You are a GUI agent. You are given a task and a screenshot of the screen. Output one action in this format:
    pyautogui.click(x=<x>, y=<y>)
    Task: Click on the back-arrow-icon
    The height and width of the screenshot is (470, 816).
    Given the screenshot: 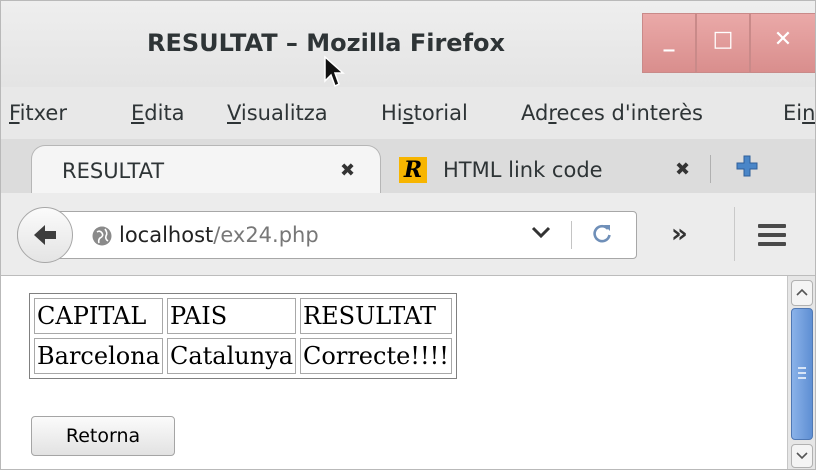 What is the action you would take?
    pyautogui.click(x=45, y=235)
    